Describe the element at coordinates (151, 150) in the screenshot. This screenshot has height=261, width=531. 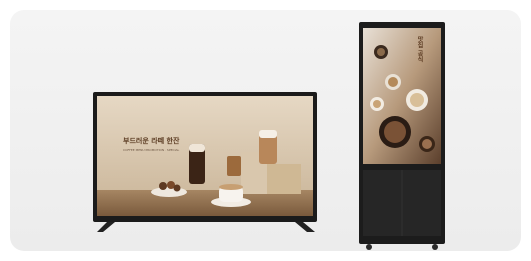
I see `tv-ad-subline: COFFEE MENU PROMOTION · SPECIAL` at that location.